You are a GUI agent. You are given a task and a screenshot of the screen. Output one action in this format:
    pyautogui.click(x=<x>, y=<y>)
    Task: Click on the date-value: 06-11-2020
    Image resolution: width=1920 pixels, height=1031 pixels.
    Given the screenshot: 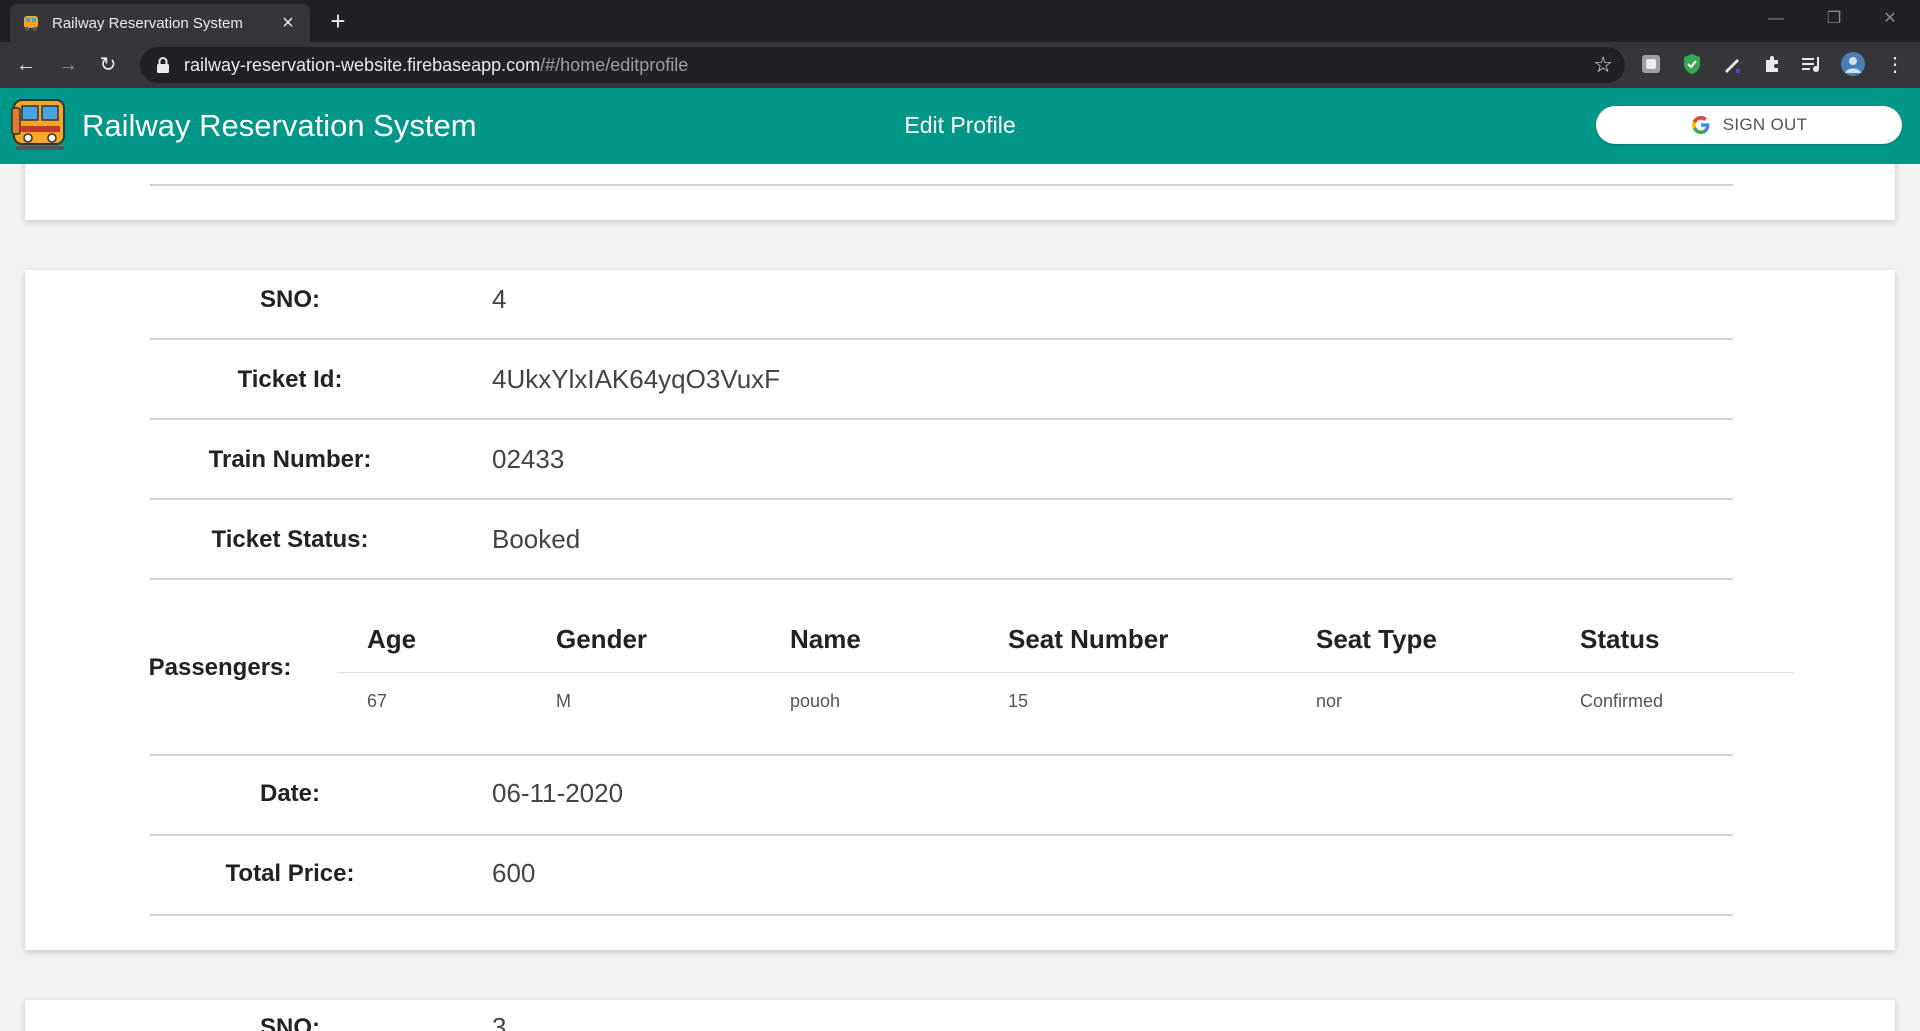 What is the action you would take?
    pyautogui.click(x=558, y=793)
    